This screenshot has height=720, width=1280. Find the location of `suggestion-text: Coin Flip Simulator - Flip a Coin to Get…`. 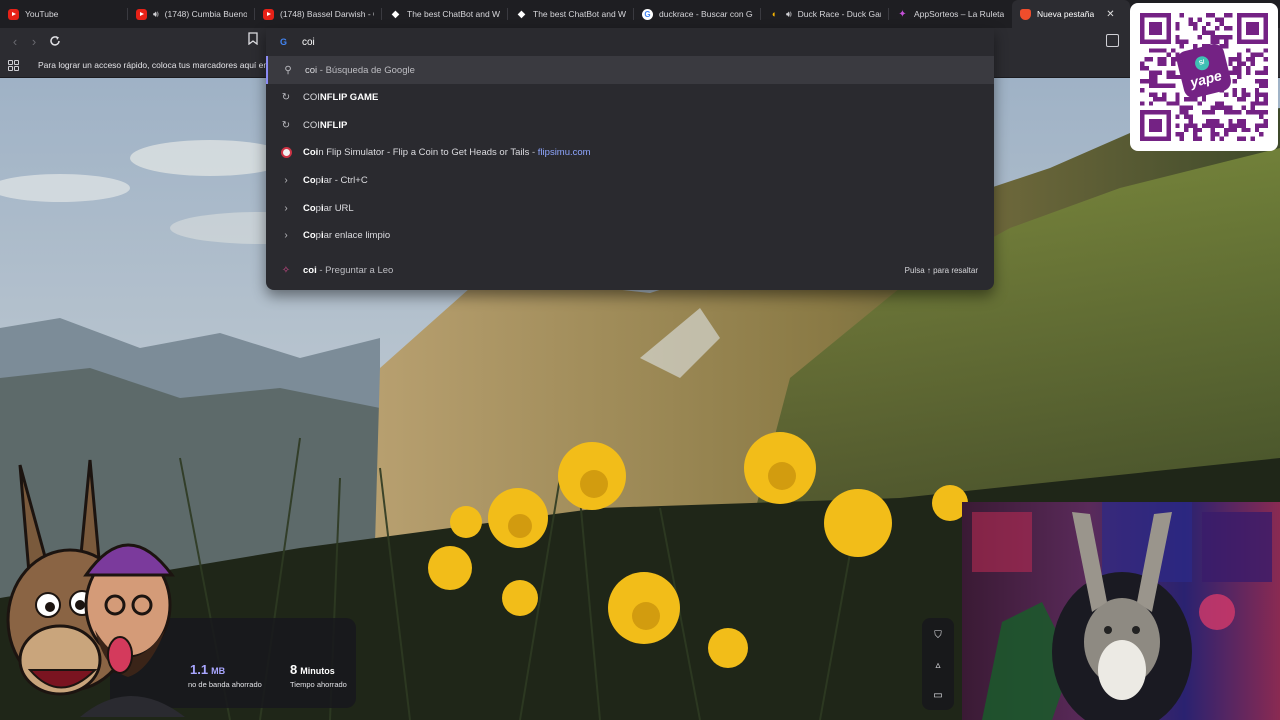

suggestion-text: Coin Flip Simulator - Flip a Coin to Get… is located at coordinates (447, 153).